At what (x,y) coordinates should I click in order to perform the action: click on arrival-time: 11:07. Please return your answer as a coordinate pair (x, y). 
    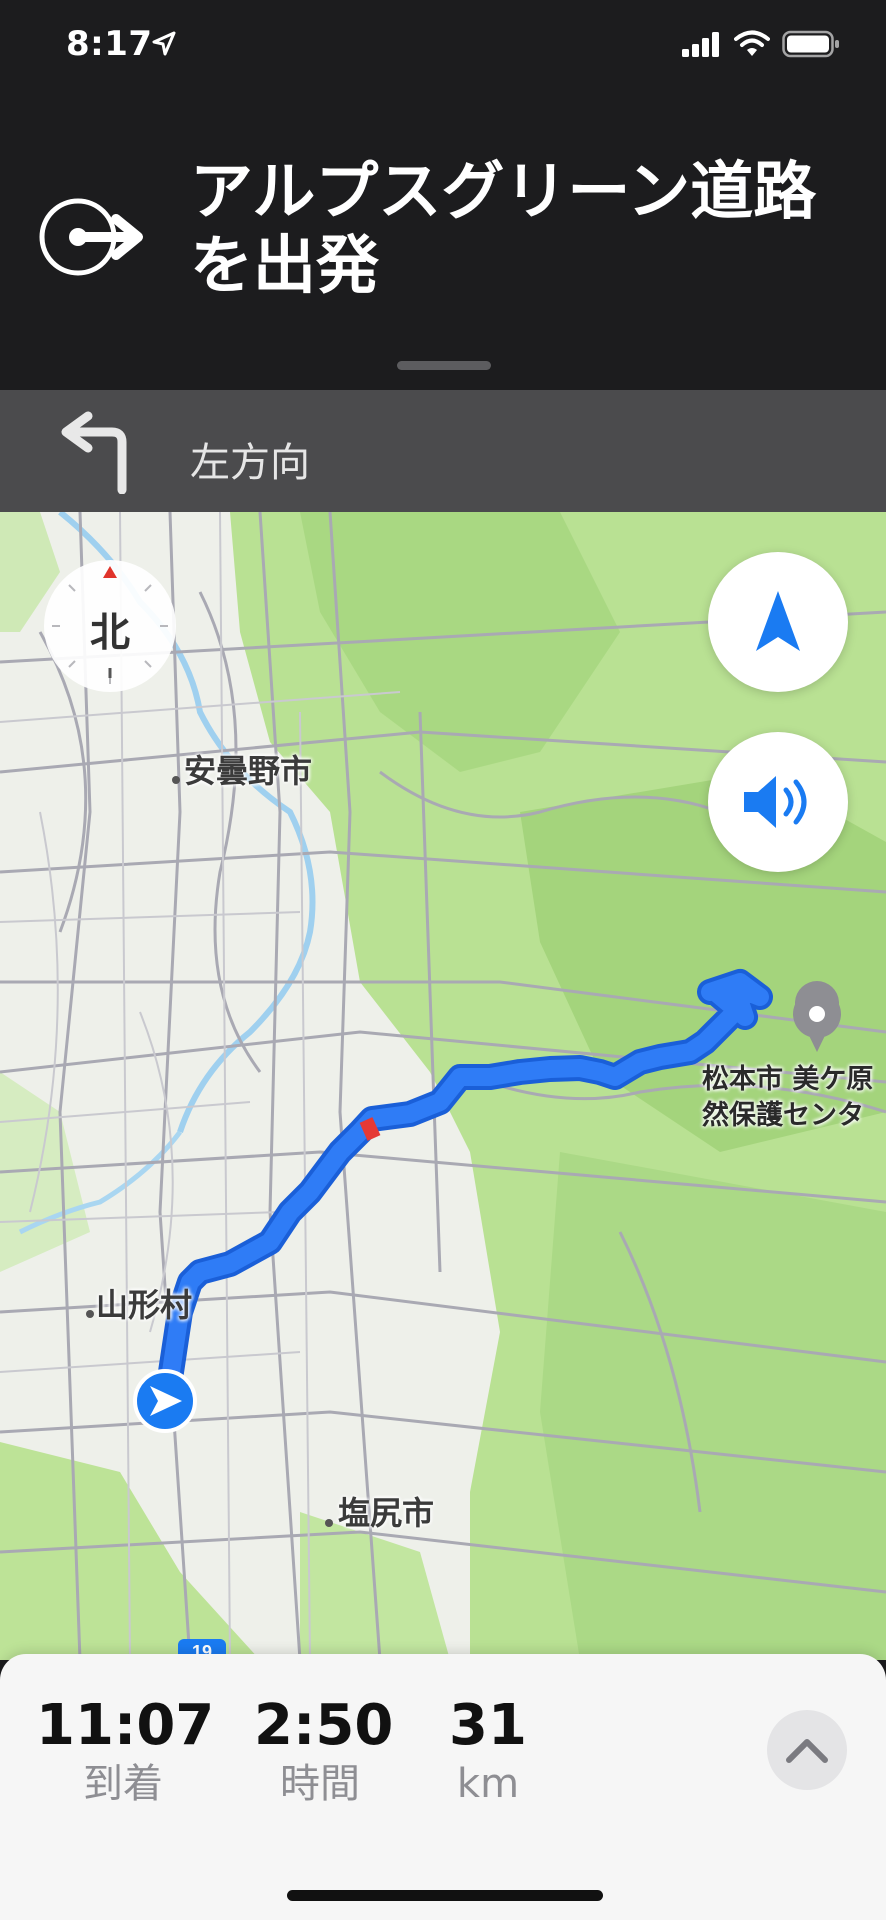
    Looking at the image, I should click on (125, 1725).